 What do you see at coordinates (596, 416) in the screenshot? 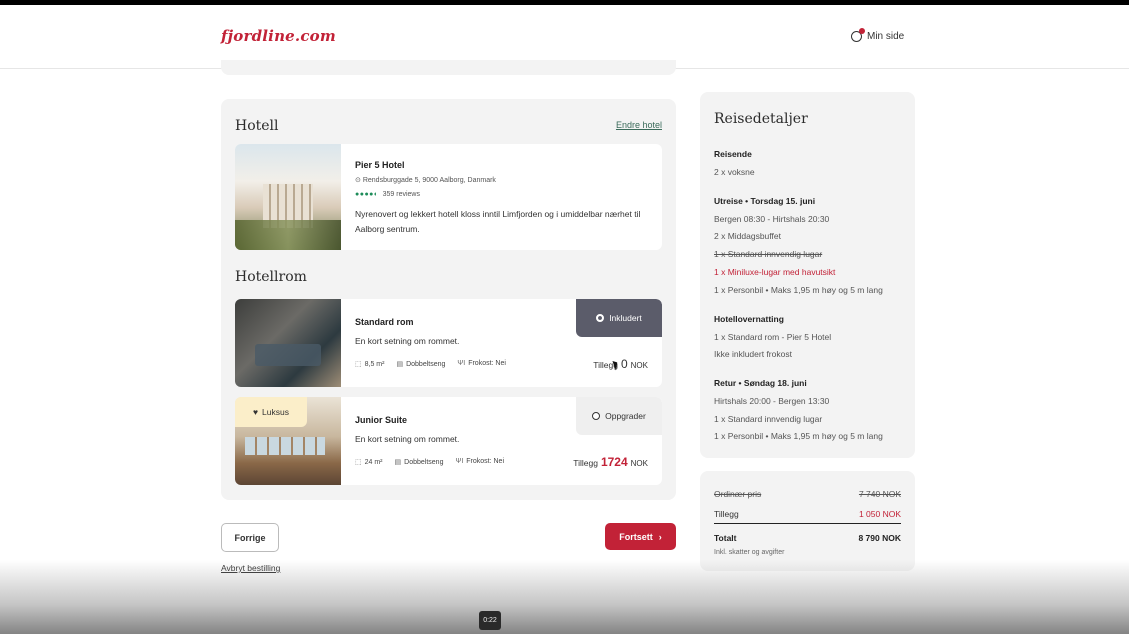
I see `radio-empty-icon` at bounding box center [596, 416].